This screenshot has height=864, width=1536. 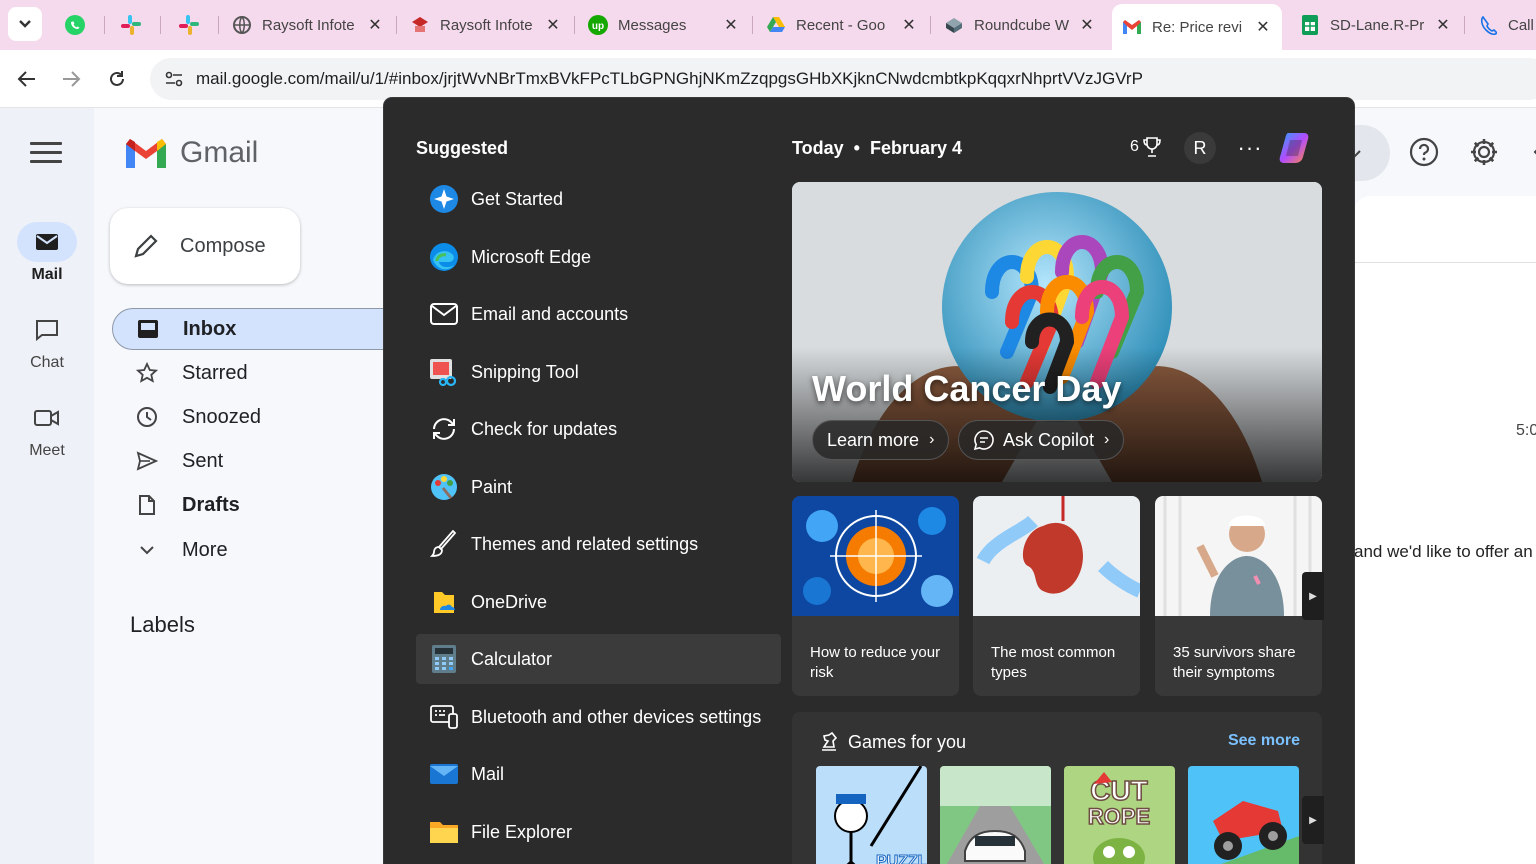 What do you see at coordinates (1146, 147) in the screenshot?
I see `rewards-badge: 6` at bounding box center [1146, 147].